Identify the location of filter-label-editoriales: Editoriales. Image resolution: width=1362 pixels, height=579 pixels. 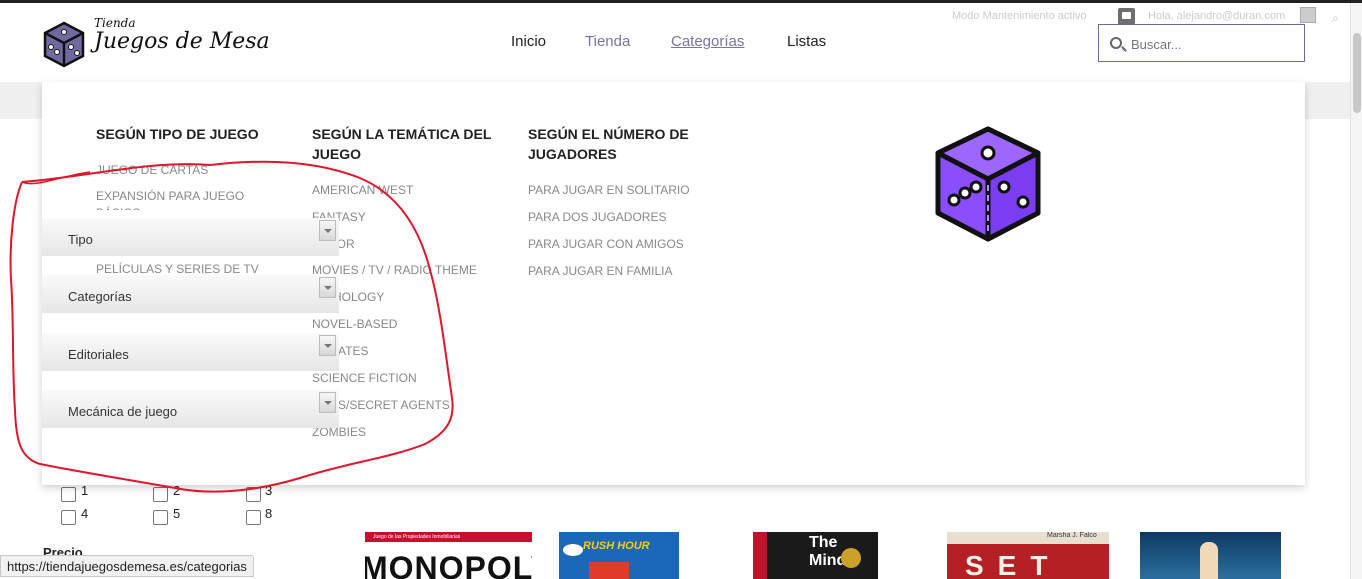
(98, 354).